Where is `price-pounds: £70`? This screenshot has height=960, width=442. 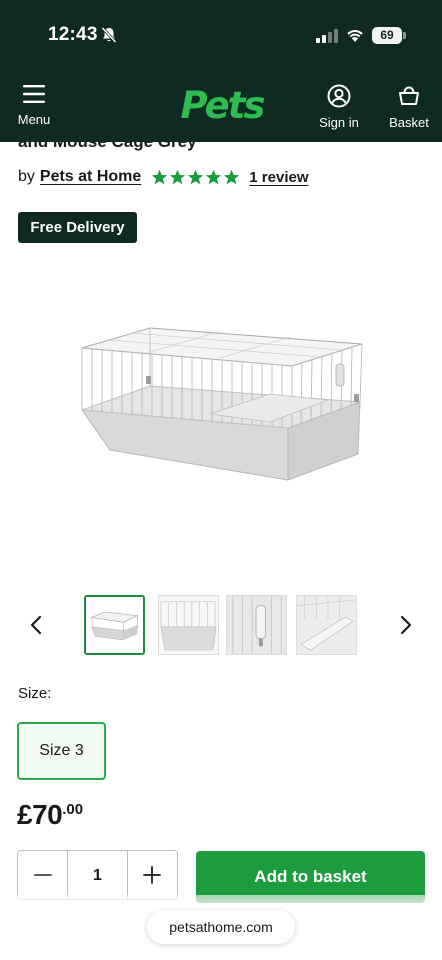 price-pounds: £70 is located at coordinates (40, 814).